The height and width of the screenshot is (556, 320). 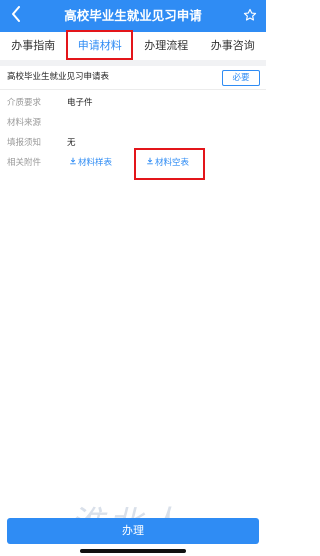 I want to click on back-button, so click(x=16, y=16).